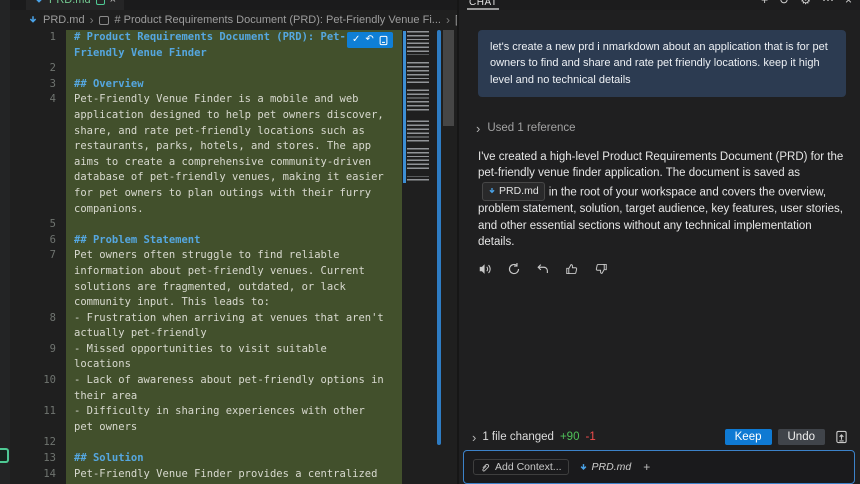 Image resolution: width=860 pixels, height=484 pixels. Describe the element at coordinates (601, 269) in the screenshot. I see `thumbs-down-icon` at that location.